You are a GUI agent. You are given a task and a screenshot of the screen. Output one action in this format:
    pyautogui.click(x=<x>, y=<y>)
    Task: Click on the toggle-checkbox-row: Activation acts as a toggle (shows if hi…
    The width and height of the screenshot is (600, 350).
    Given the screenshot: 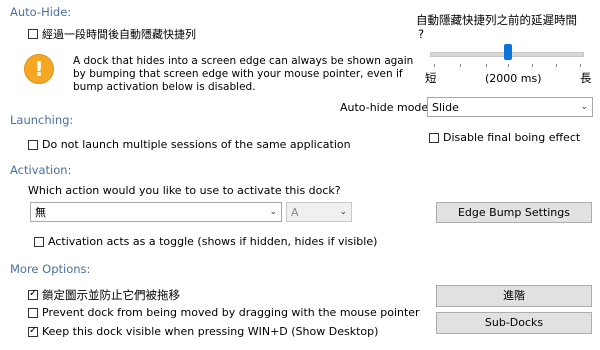 What is the action you would take?
    pyautogui.click(x=205, y=241)
    